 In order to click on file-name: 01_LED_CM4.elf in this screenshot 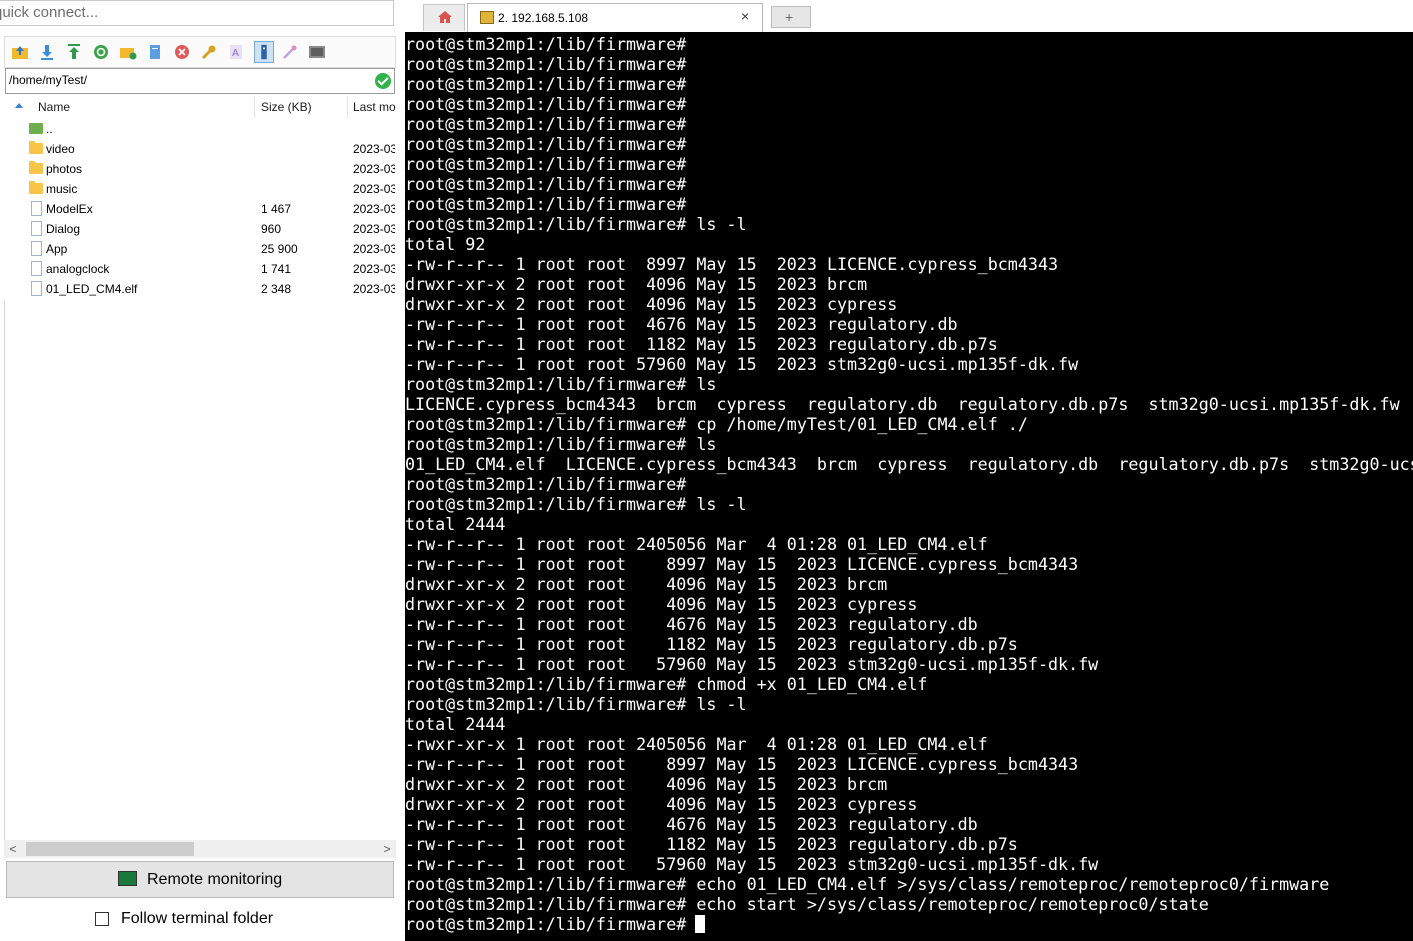, I will do `click(92, 289)`.